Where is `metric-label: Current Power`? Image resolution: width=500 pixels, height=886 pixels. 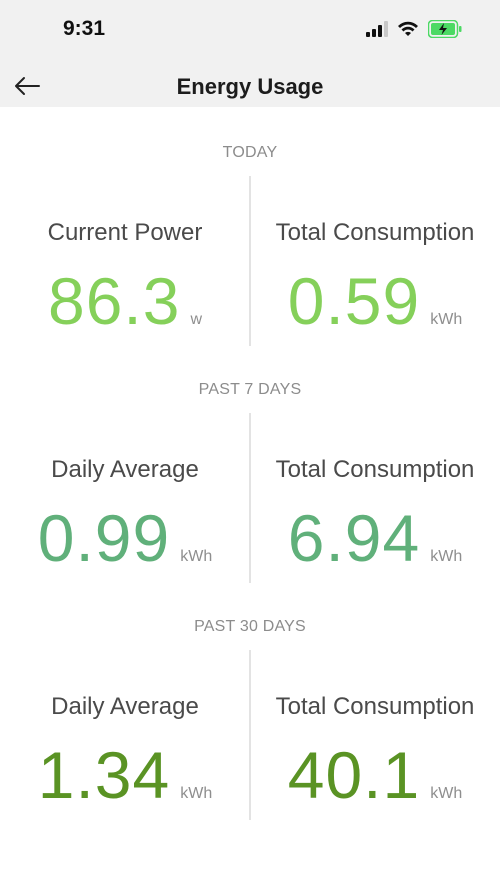 metric-label: Current Power is located at coordinates (125, 232).